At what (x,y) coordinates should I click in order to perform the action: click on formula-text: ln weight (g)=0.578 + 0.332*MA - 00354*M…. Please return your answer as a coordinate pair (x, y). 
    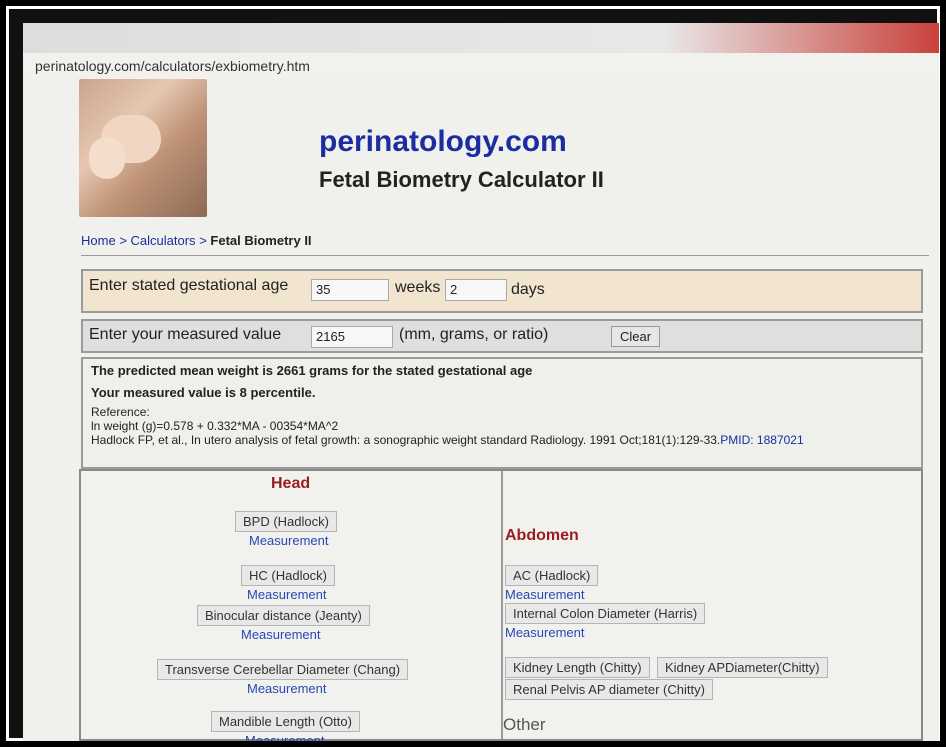
    Looking at the image, I should click on (215, 426).